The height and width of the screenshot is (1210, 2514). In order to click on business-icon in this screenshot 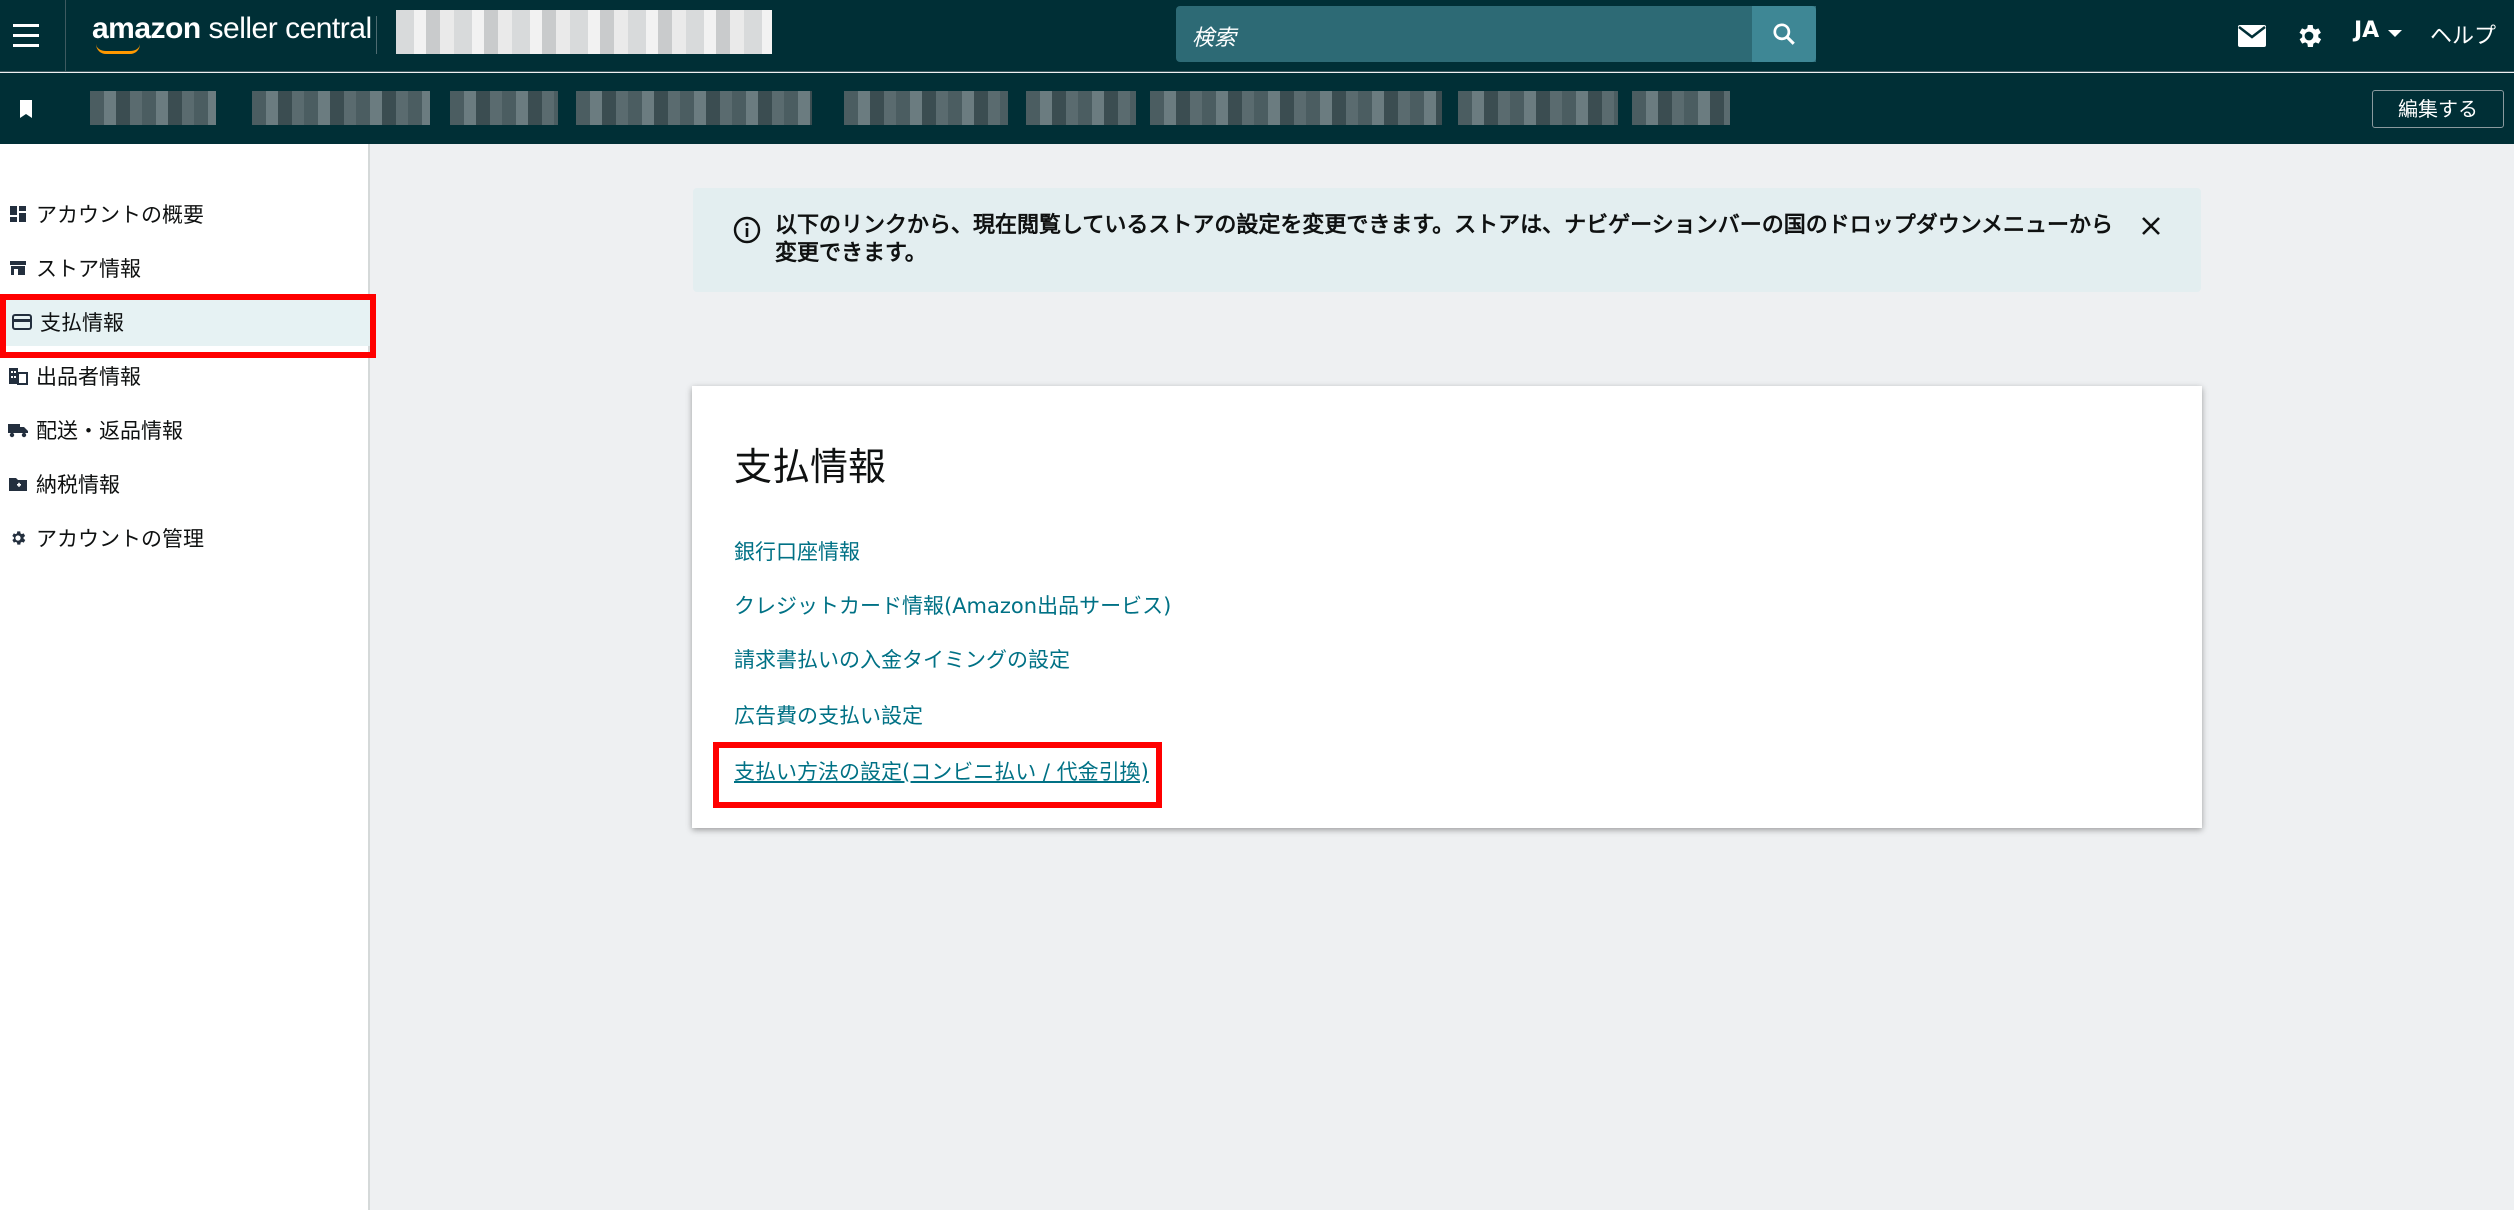, I will do `click(18, 376)`.